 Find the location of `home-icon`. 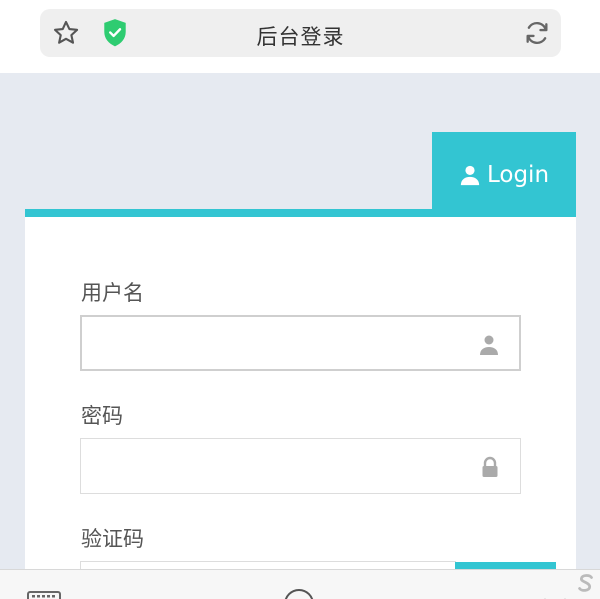

home-icon is located at coordinates (299, 593).